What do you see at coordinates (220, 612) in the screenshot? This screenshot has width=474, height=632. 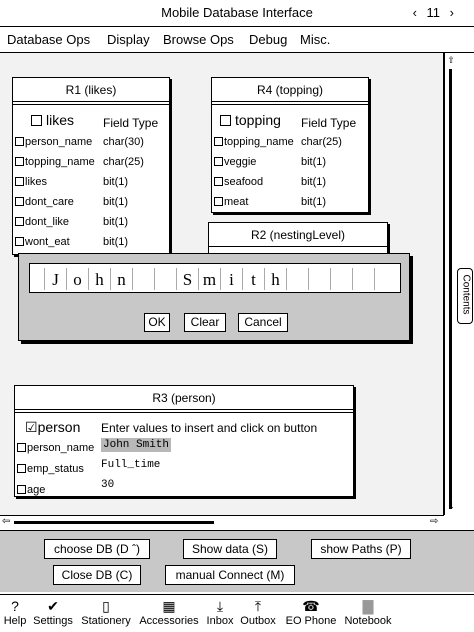 I see `dock-inbox: ⤓ Inbox` at bounding box center [220, 612].